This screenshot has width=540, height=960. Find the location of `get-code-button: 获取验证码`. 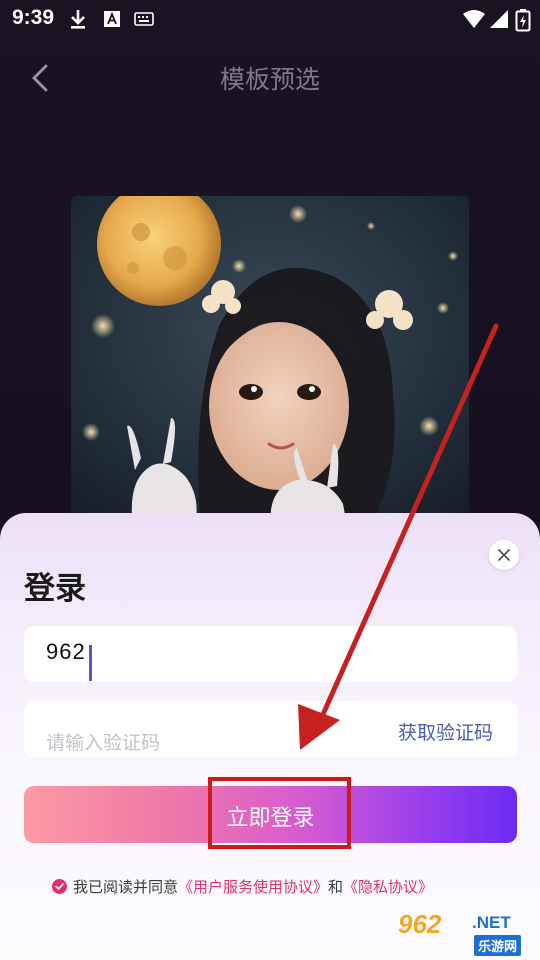

get-code-button: 获取验证码 is located at coordinates (445, 731).